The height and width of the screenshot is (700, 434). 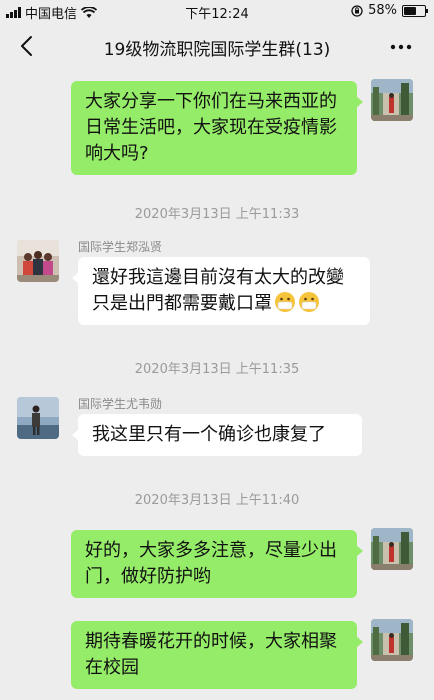 I want to click on orientation-lock-icon, so click(x=357, y=10).